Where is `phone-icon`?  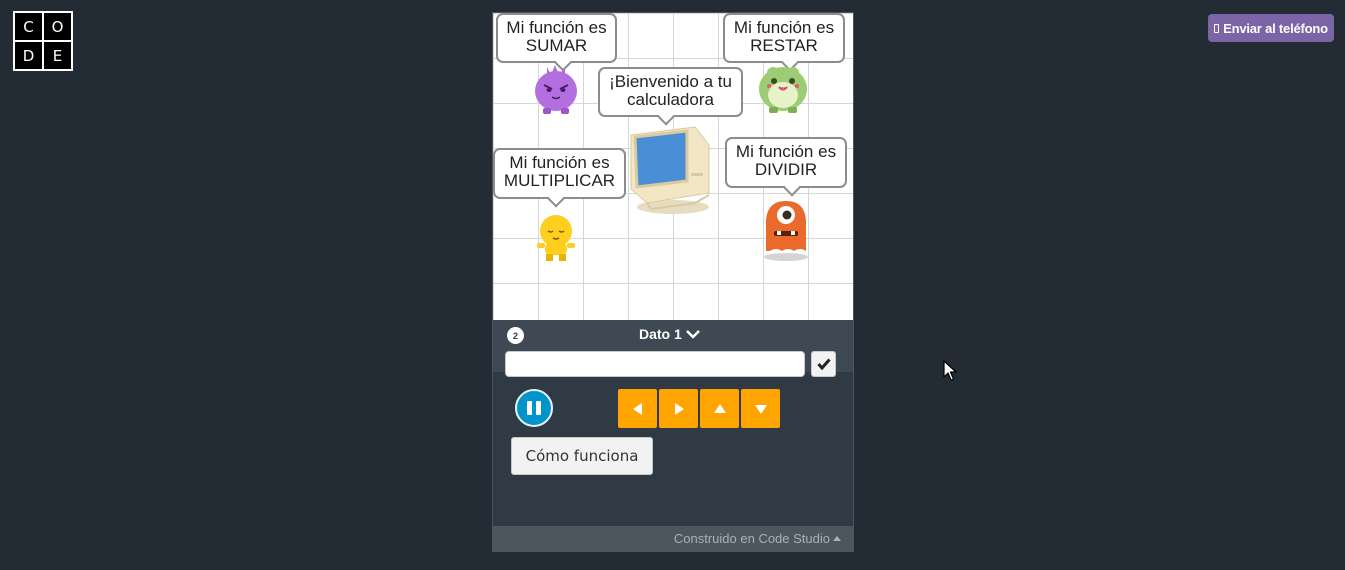 phone-icon is located at coordinates (1217, 28).